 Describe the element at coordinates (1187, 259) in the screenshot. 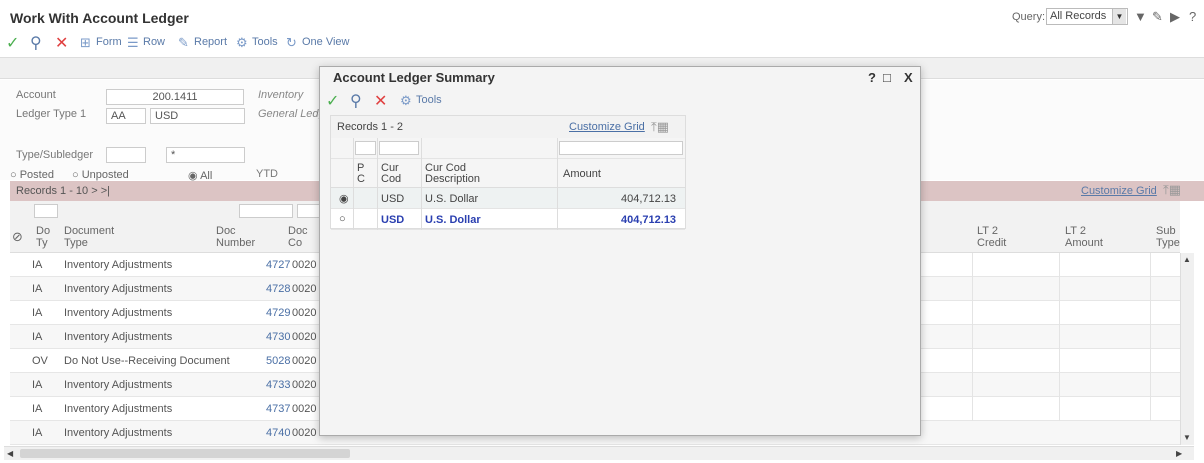

I see `scroll-up-icon: ▲` at that location.